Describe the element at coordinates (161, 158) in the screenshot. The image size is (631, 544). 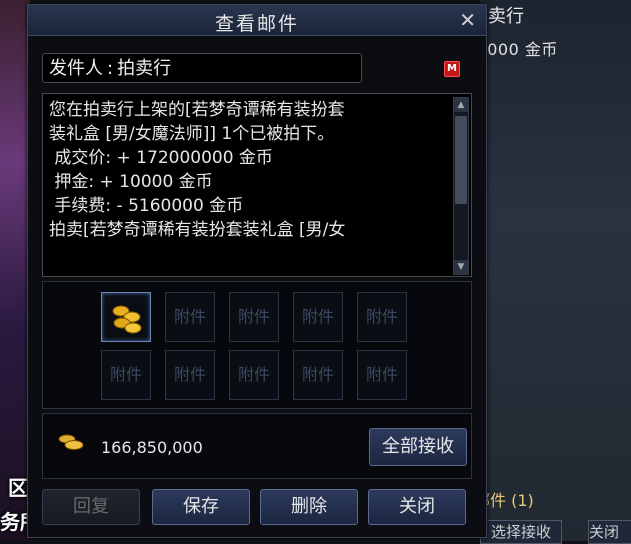
I see `body-line: 成交价: + 172000000 金币` at that location.